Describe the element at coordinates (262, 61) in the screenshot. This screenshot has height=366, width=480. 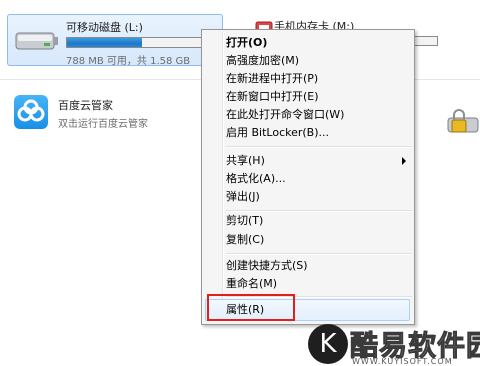
I see `menu-item-encrypt: 高强度加密(M)` at that location.